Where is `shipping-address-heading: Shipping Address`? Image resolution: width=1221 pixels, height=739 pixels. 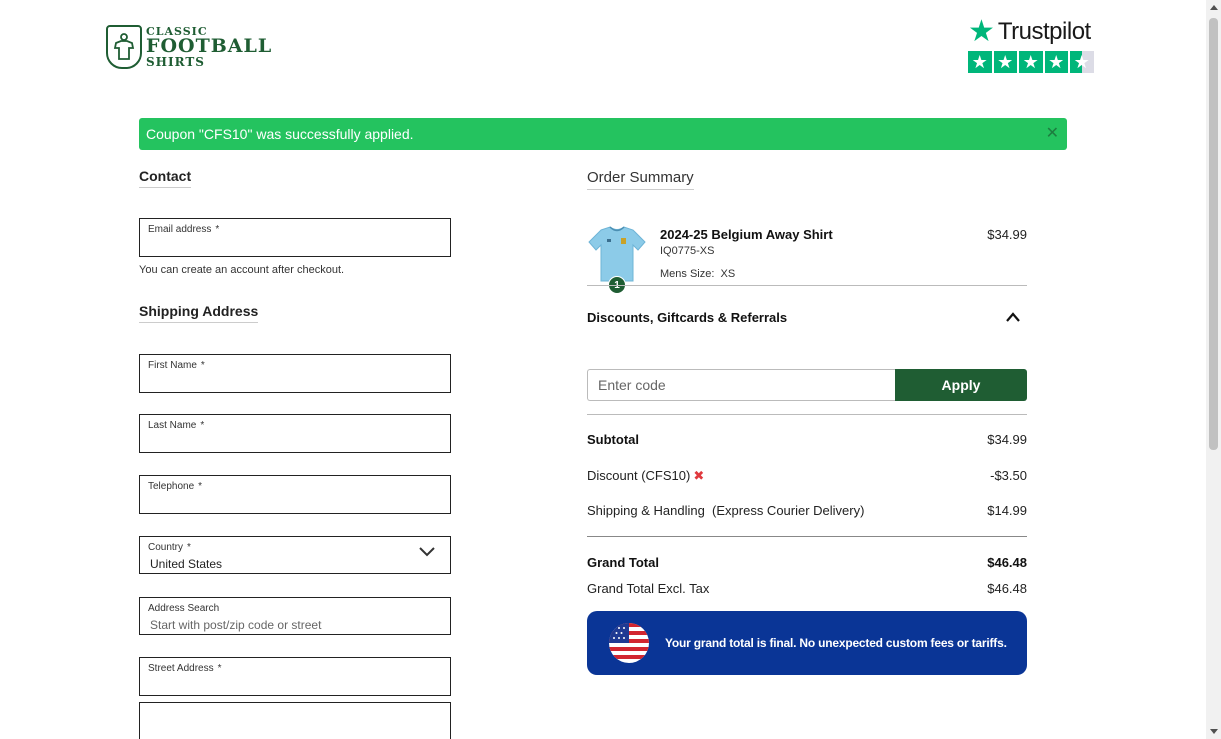 shipping-address-heading: Shipping Address is located at coordinates (199, 313).